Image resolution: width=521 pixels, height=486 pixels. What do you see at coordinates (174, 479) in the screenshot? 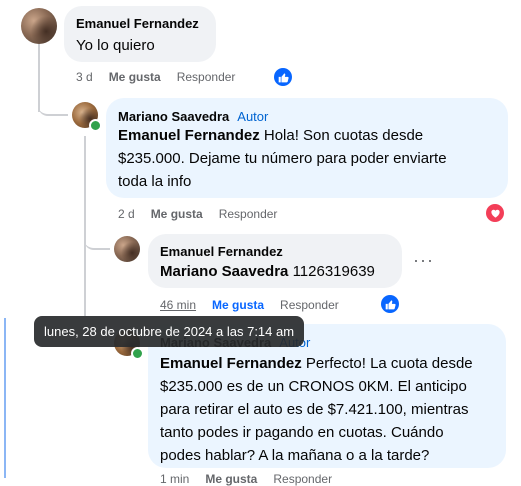
I see `comment-time: 1 min` at bounding box center [174, 479].